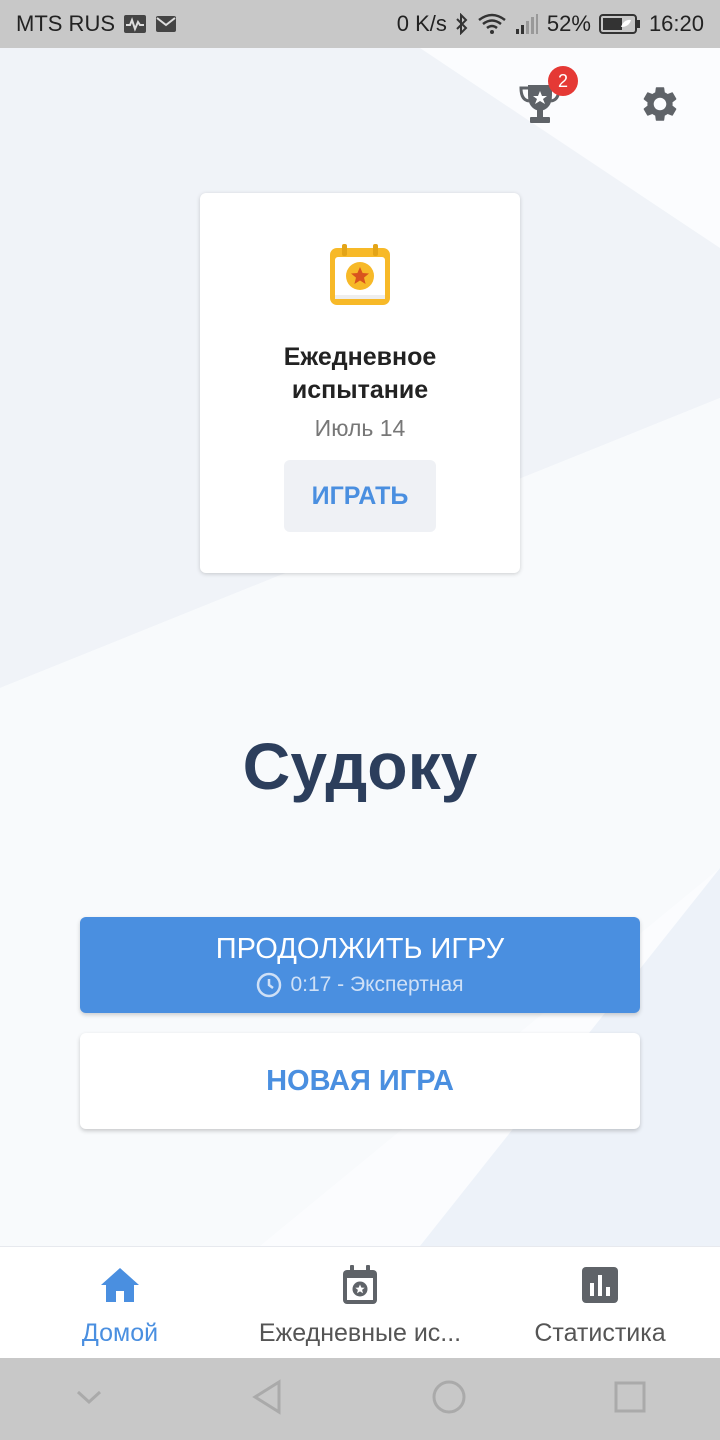 Image resolution: width=720 pixels, height=1440 pixels. What do you see at coordinates (120, 1333) in the screenshot?
I see `nav-label-home: Домой` at bounding box center [120, 1333].